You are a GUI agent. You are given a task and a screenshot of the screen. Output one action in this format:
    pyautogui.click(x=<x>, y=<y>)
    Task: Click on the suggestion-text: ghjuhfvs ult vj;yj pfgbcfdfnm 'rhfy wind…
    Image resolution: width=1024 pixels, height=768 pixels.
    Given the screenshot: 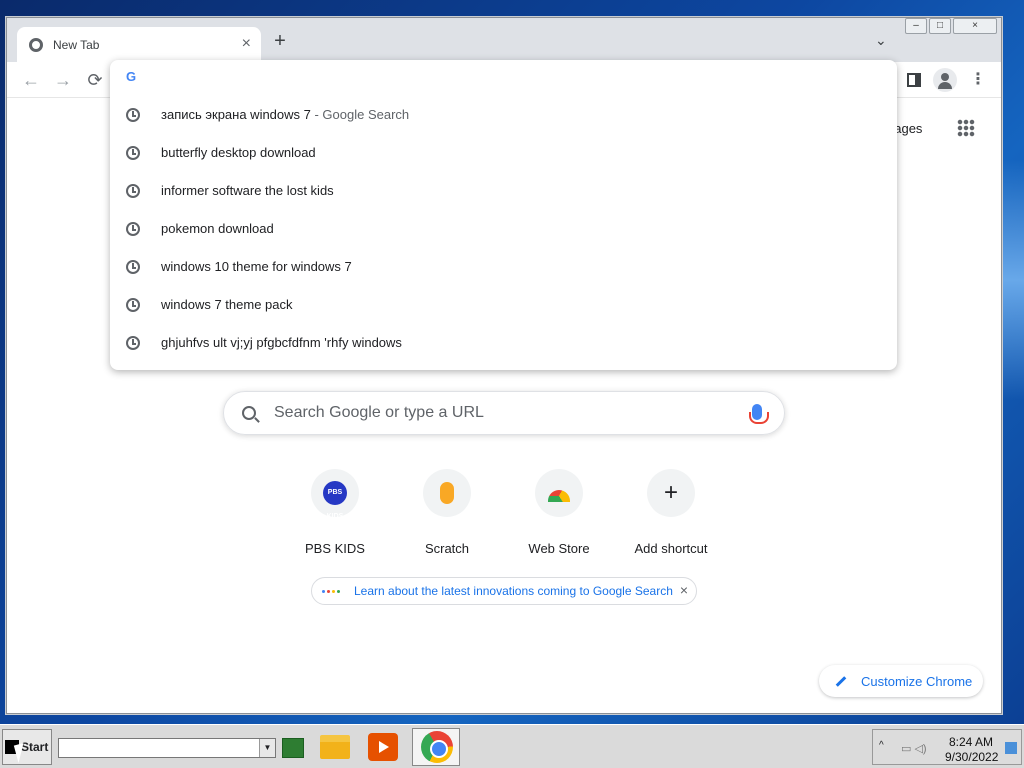 What is the action you would take?
    pyautogui.click(x=281, y=342)
    